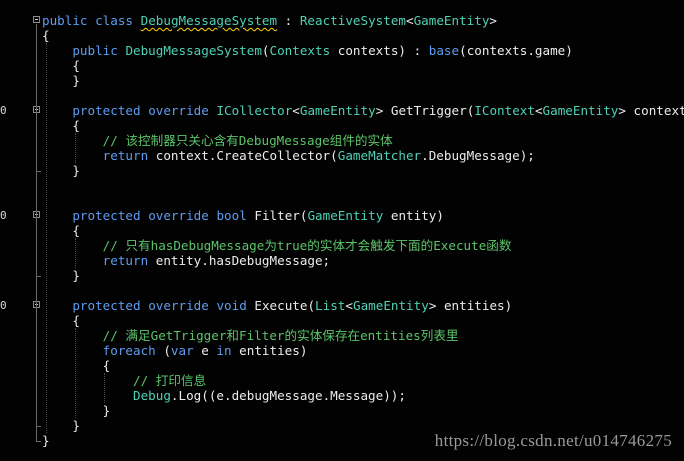  Describe the element at coordinates (280, 335) in the screenshot. I see `code-comment: // 满足GetTrigger和Filter的实体保存在entities列表里` at that location.